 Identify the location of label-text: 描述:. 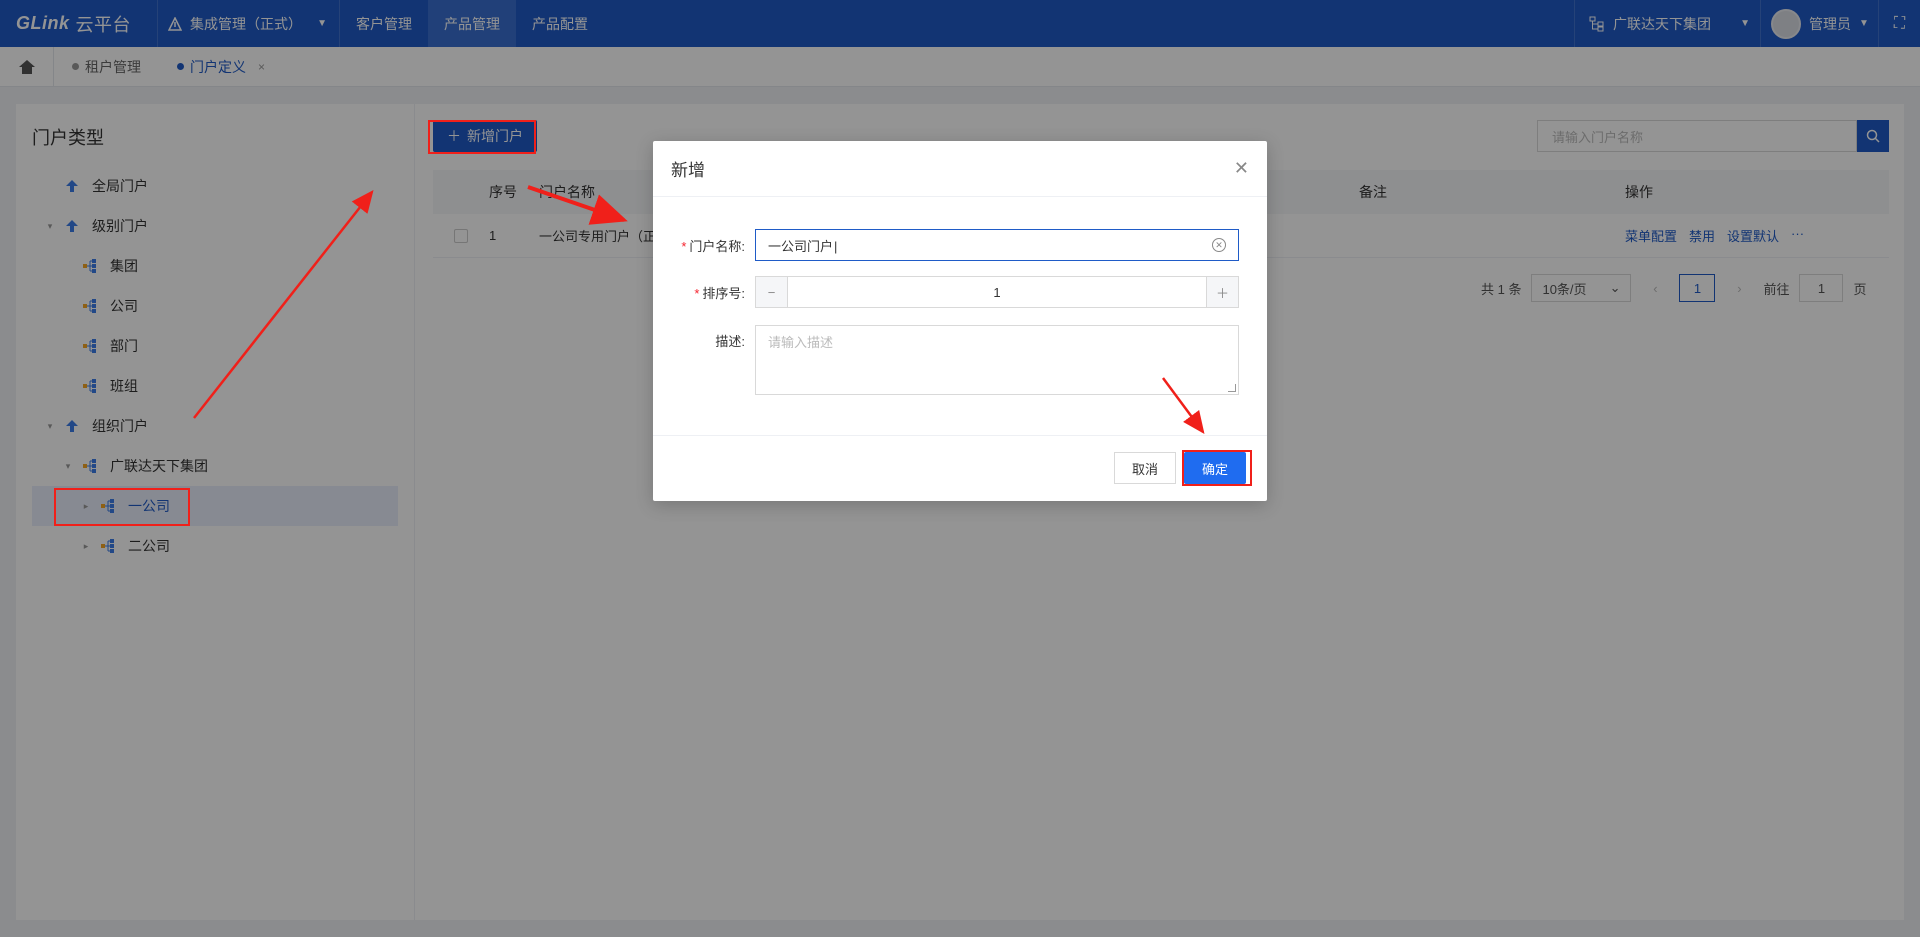
(730, 341).